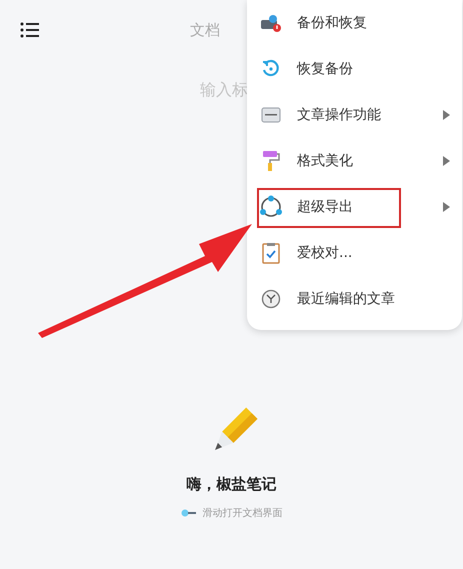 This screenshot has width=463, height=569. Describe the element at coordinates (354, 207) in the screenshot. I see `menu-item: 超级导出` at that location.